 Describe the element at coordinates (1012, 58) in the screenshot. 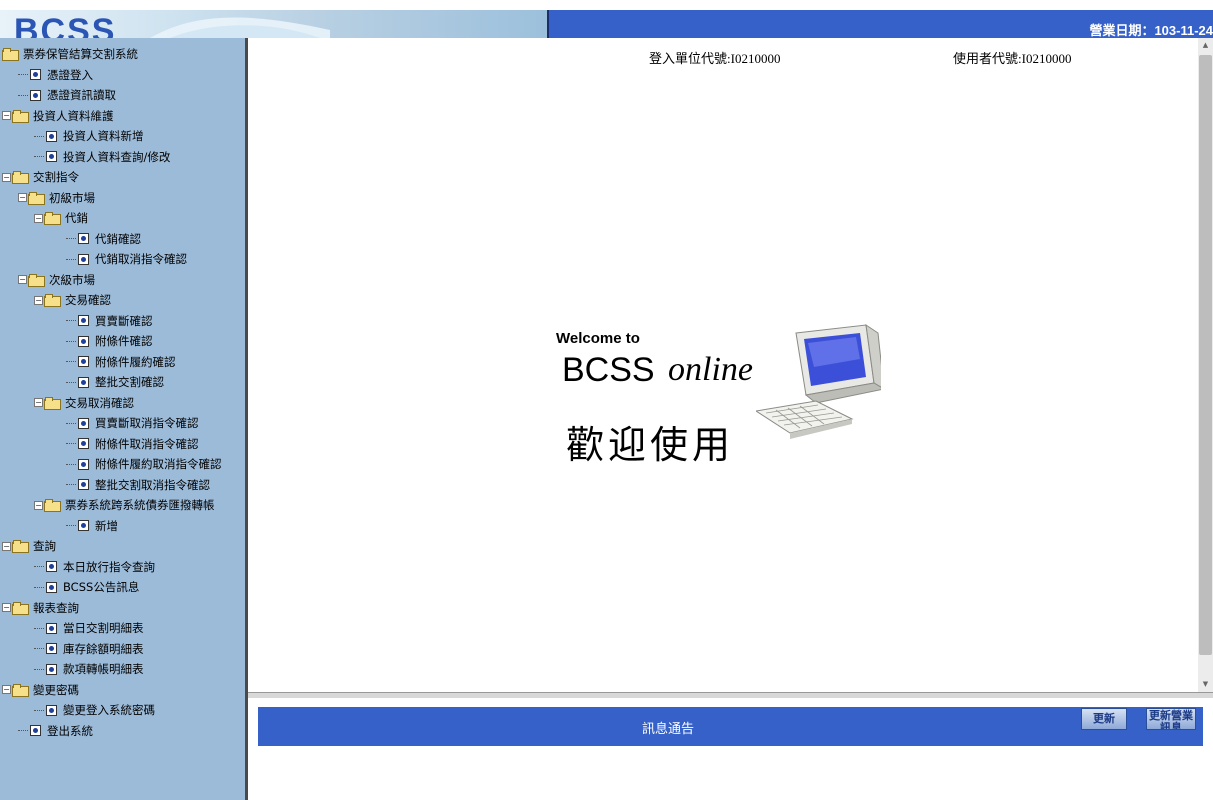

I see `user-code: 使用者代號:I0210000` at that location.